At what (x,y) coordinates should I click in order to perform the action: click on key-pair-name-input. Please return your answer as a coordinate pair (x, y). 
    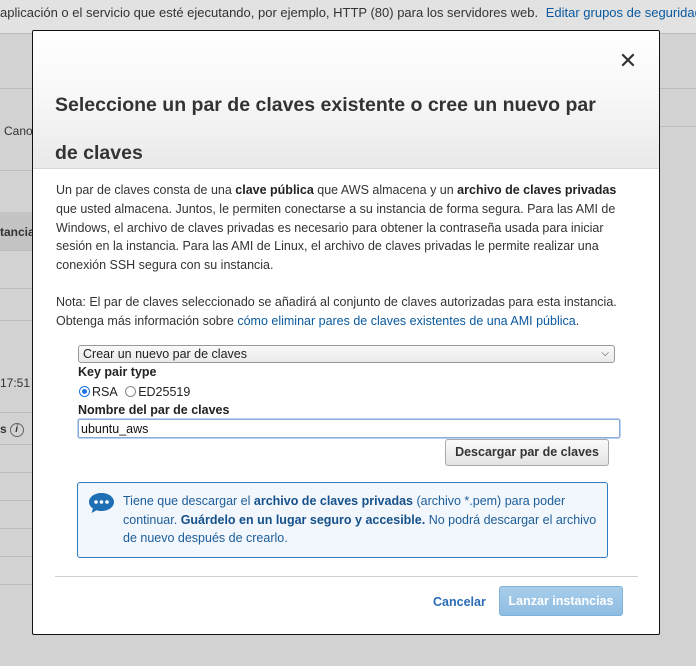
    Looking at the image, I should click on (349, 428).